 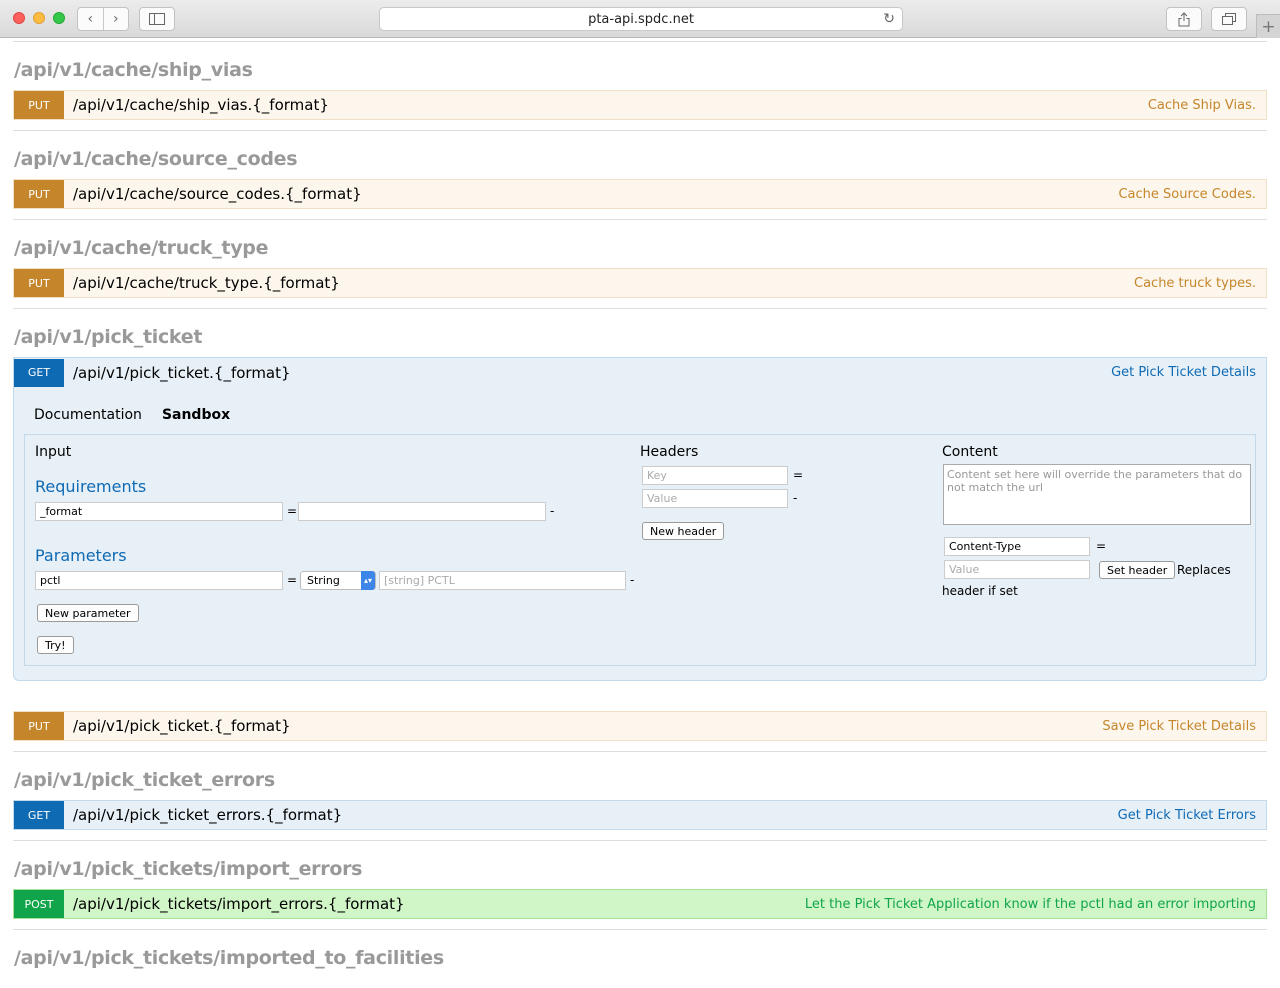 I want to click on parameter-name-input: pctl, so click(x=159, y=580).